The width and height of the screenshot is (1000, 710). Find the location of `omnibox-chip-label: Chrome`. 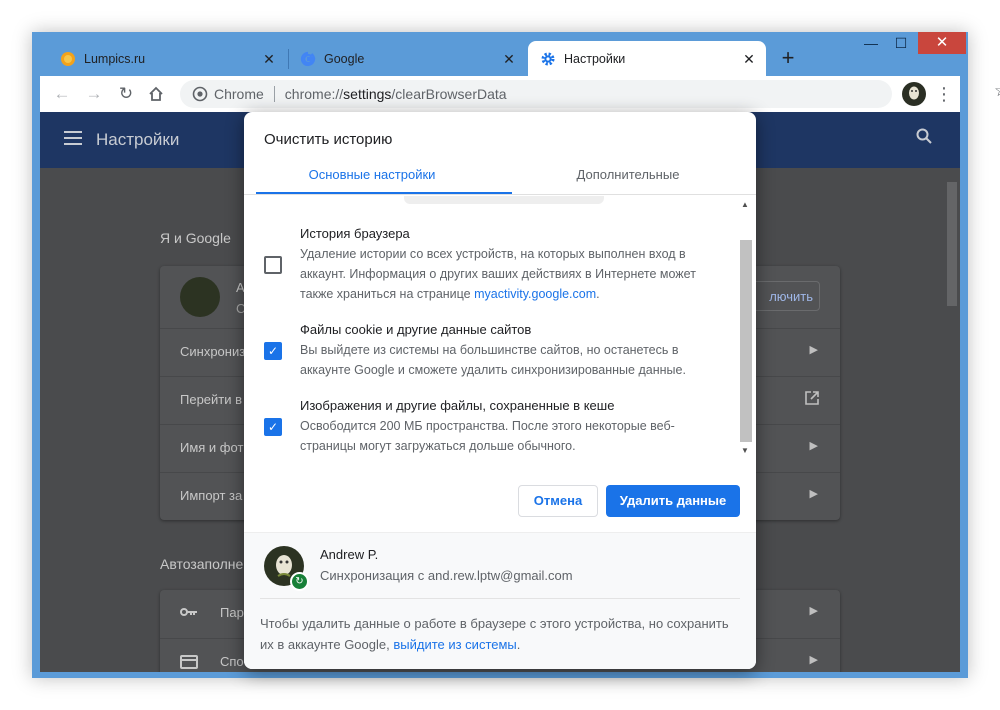

omnibox-chip-label: Chrome is located at coordinates (239, 94).